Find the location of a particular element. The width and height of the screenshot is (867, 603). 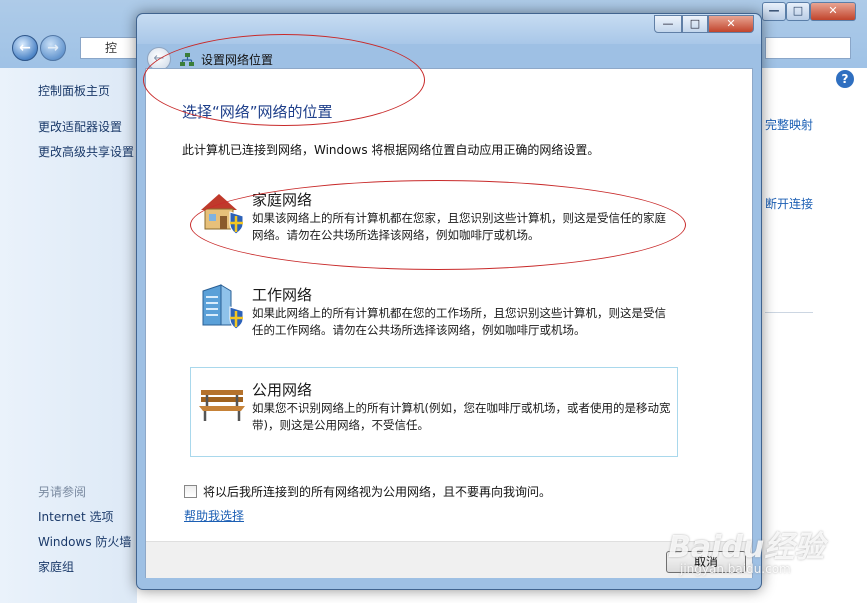

sidebar-adapter-settings-link: 更改适配器设置 is located at coordinates (80, 126).